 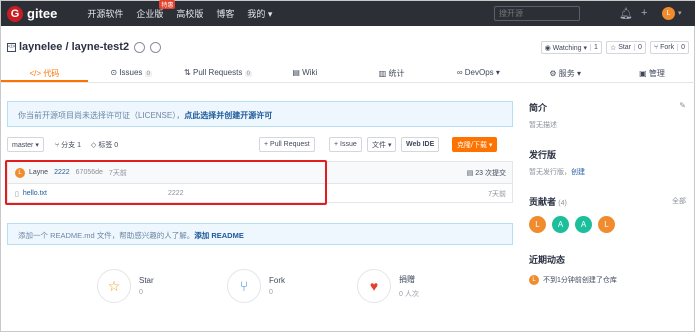 I want to click on nav-open-source: 开源软件, so click(x=105, y=13).